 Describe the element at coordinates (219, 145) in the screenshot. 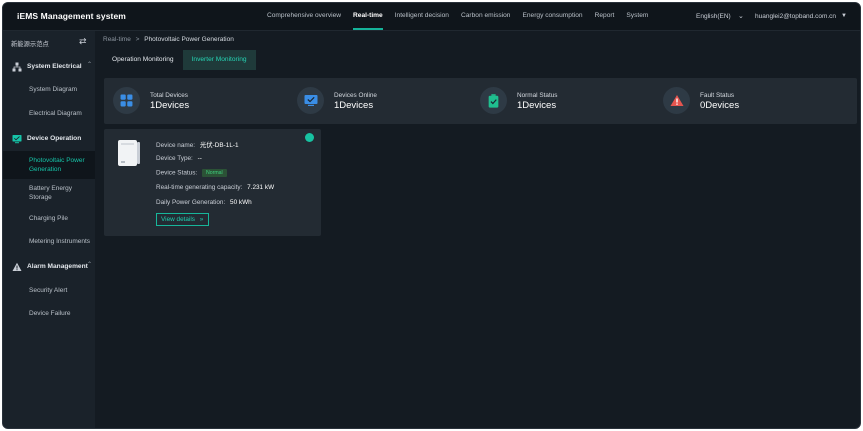

I see `device-name-value: 光伏-DB-1L-1` at that location.